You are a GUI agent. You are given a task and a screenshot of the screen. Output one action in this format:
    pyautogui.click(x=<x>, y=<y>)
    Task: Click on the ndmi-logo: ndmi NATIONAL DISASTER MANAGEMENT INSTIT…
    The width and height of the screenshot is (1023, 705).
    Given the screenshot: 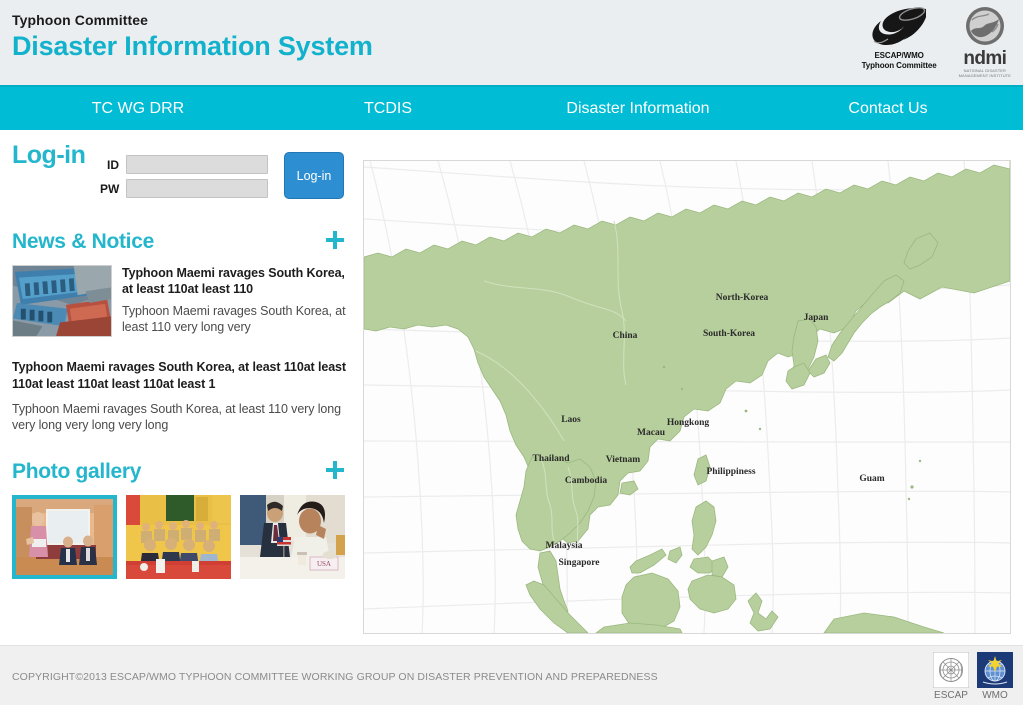 What is the action you would take?
    pyautogui.click(x=985, y=41)
    